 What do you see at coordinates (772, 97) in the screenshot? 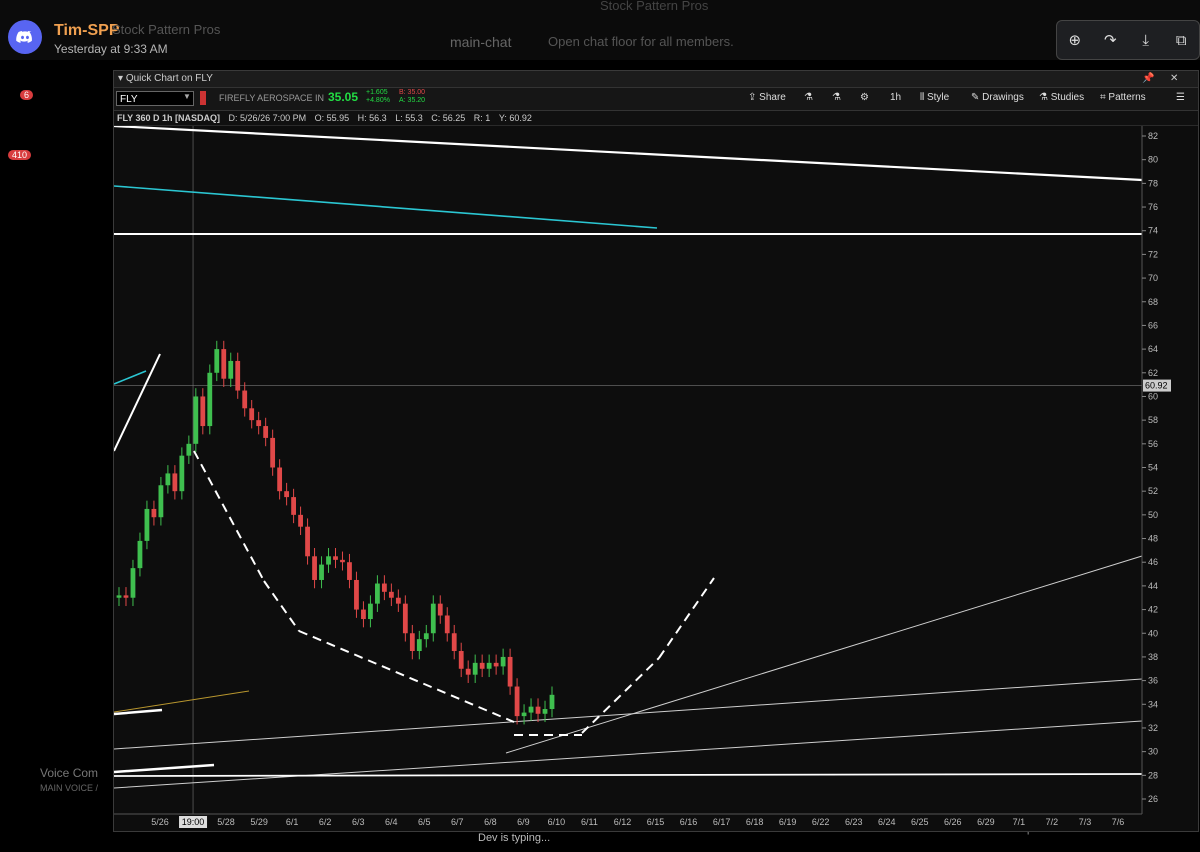
I see `share-label: Share` at bounding box center [772, 97].